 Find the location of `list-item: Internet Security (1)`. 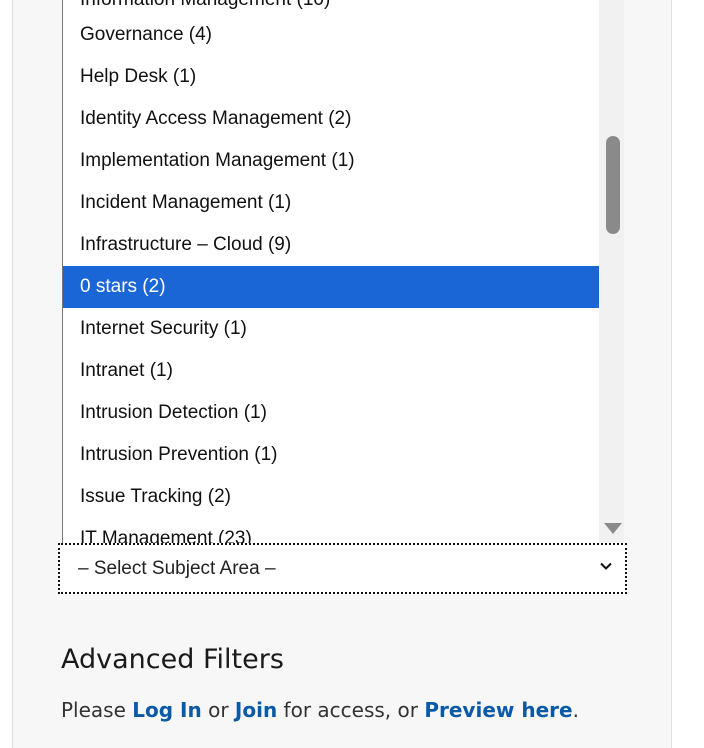

list-item: Internet Security (1) is located at coordinates (331, 329).